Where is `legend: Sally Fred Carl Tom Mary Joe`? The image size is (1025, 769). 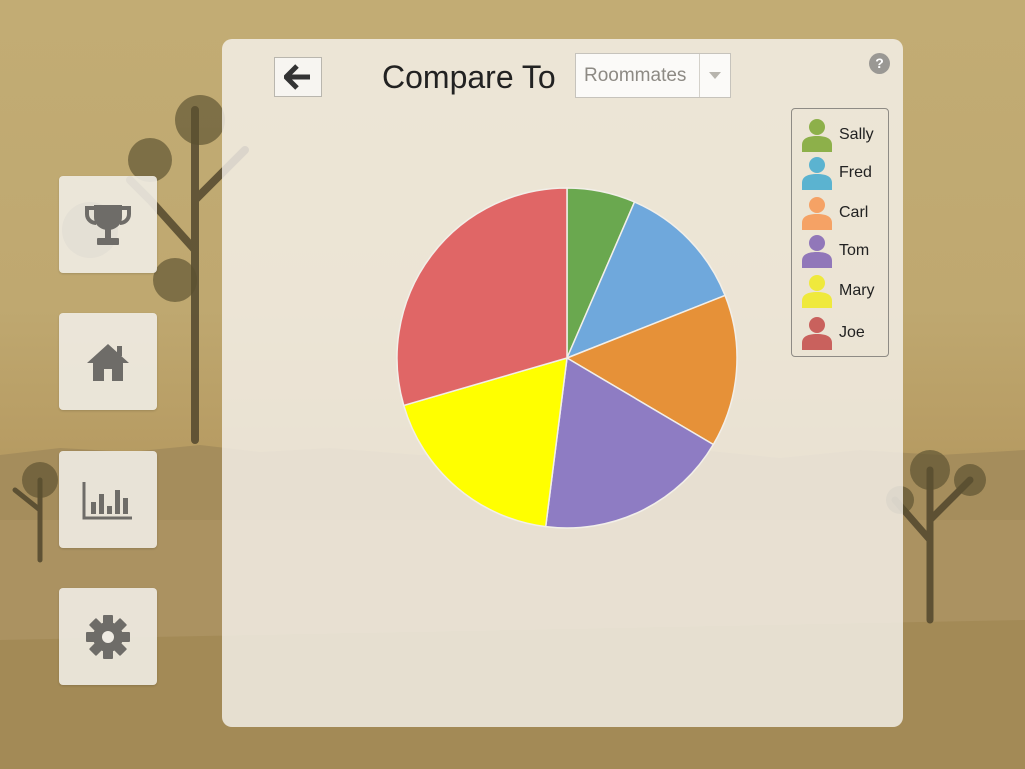 legend: Sally Fred Carl Tom Mary Joe is located at coordinates (840, 232).